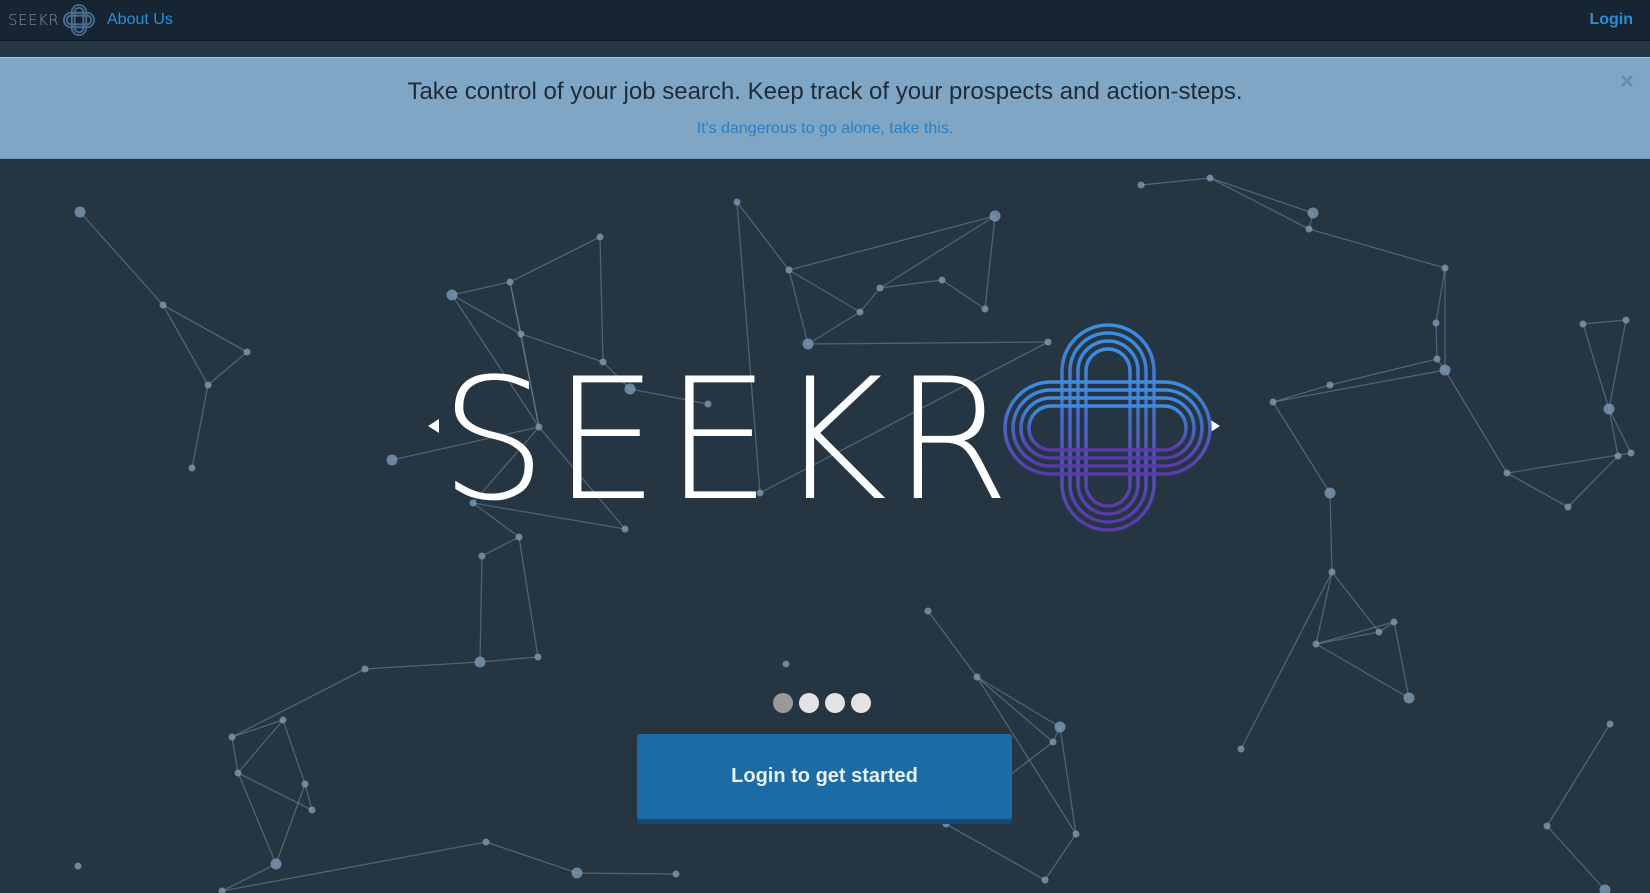 The height and width of the screenshot is (893, 1650). I want to click on carousel-indicators, so click(822, 703).